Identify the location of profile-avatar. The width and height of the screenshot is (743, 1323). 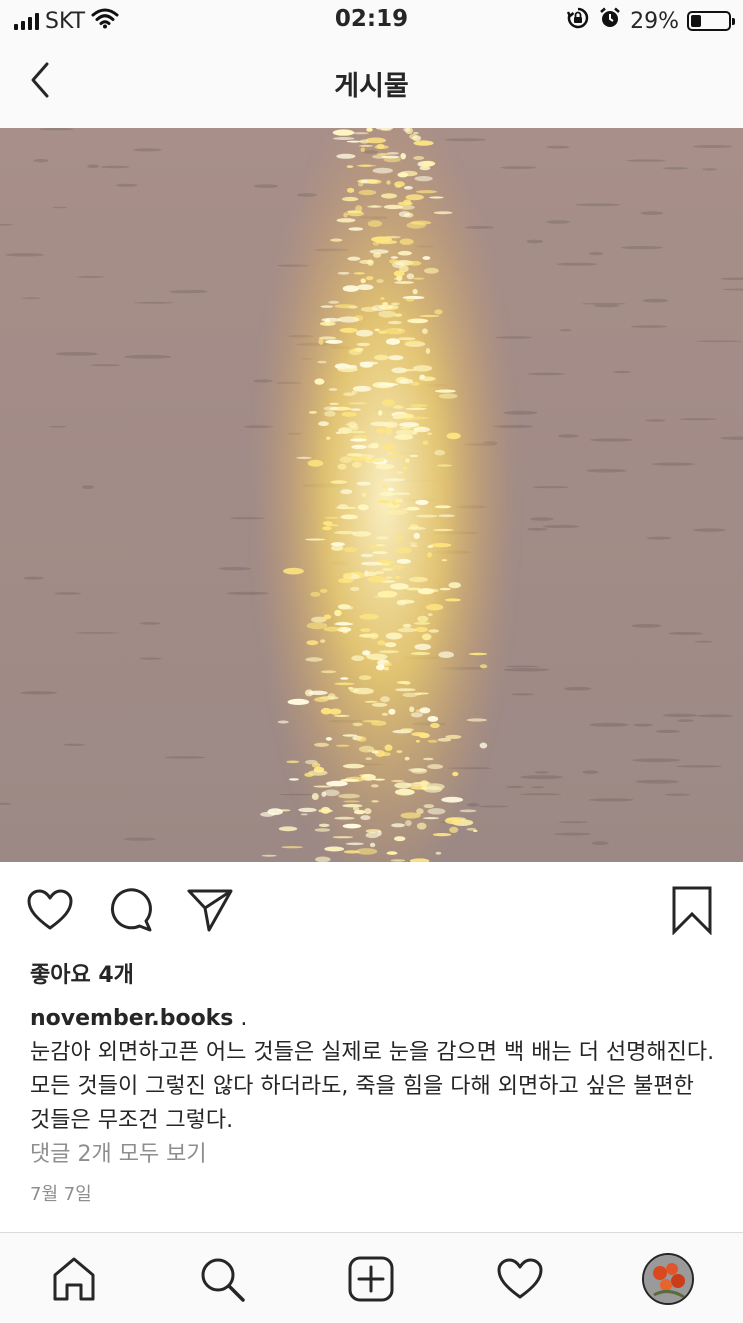
(668, 1279).